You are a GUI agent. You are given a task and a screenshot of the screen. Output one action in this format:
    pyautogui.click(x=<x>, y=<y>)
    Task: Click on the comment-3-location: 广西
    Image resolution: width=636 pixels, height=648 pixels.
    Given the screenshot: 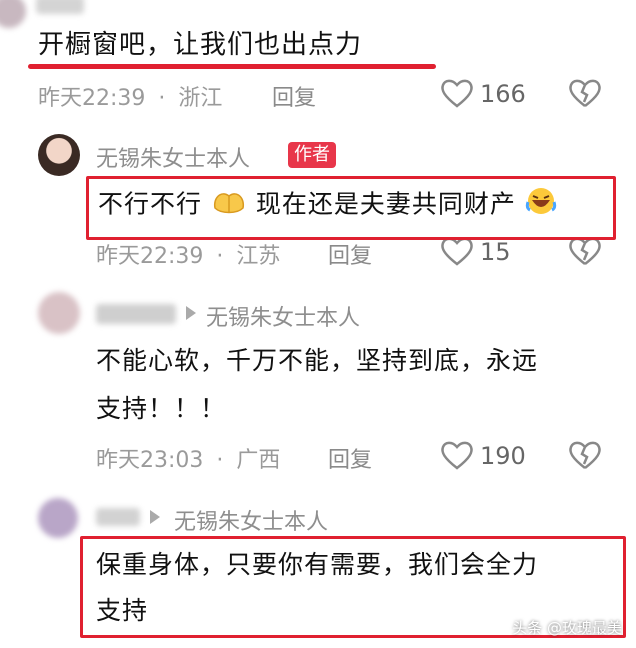 What is the action you would take?
    pyautogui.click(x=258, y=460)
    